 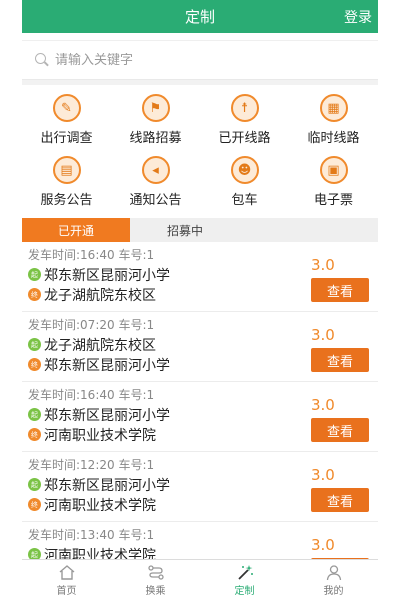 What do you see at coordinates (333, 591) in the screenshot?
I see `nav-label: 我的` at bounding box center [333, 591].